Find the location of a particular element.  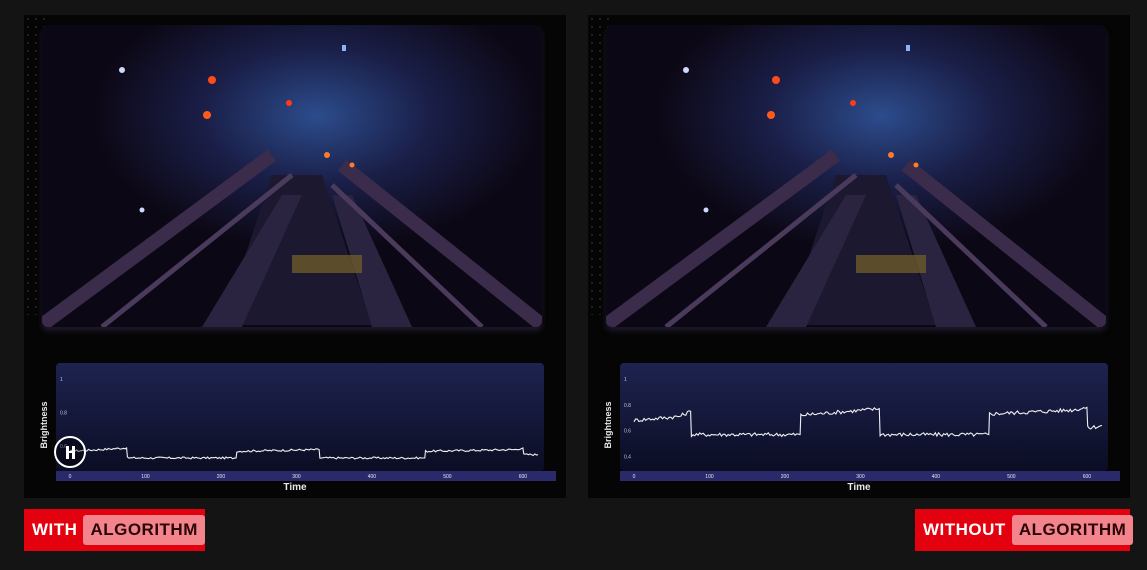

y-tick-label: 0.6 is located at coordinates (627, 432).